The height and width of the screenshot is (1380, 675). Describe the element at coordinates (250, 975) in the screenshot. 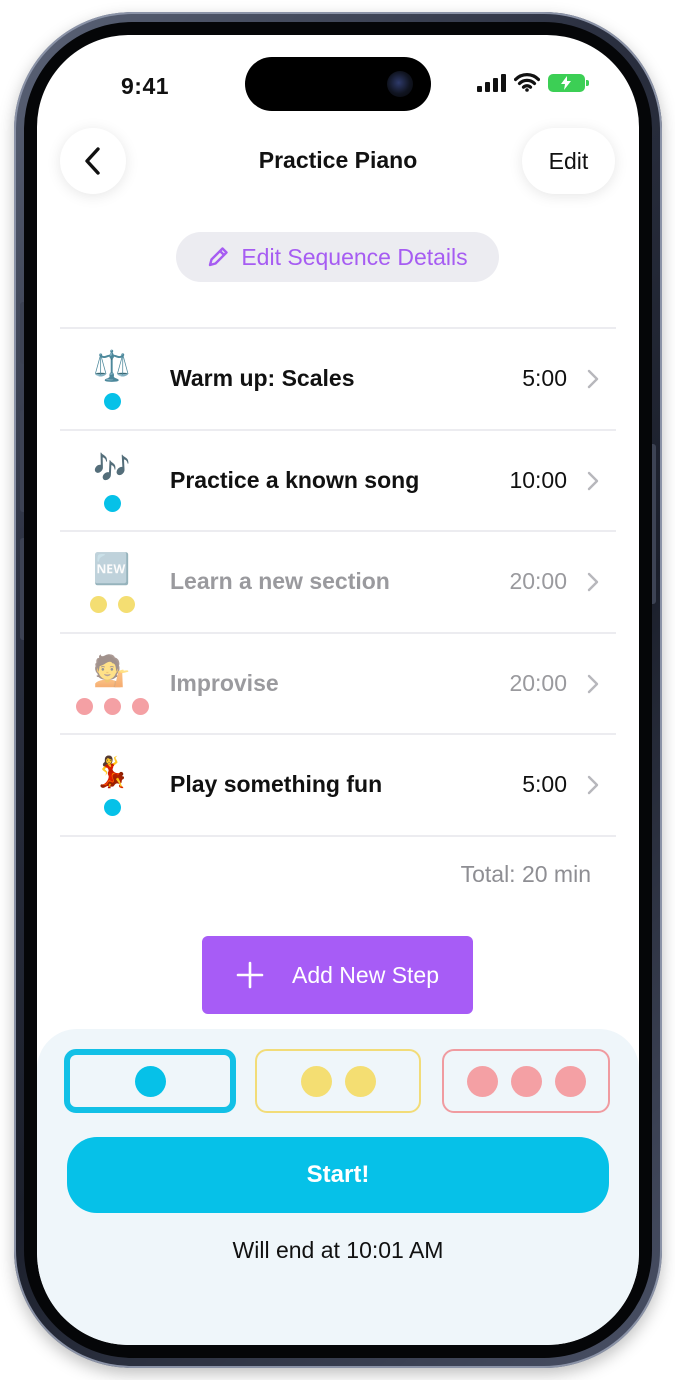

I see `plus-icon` at that location.